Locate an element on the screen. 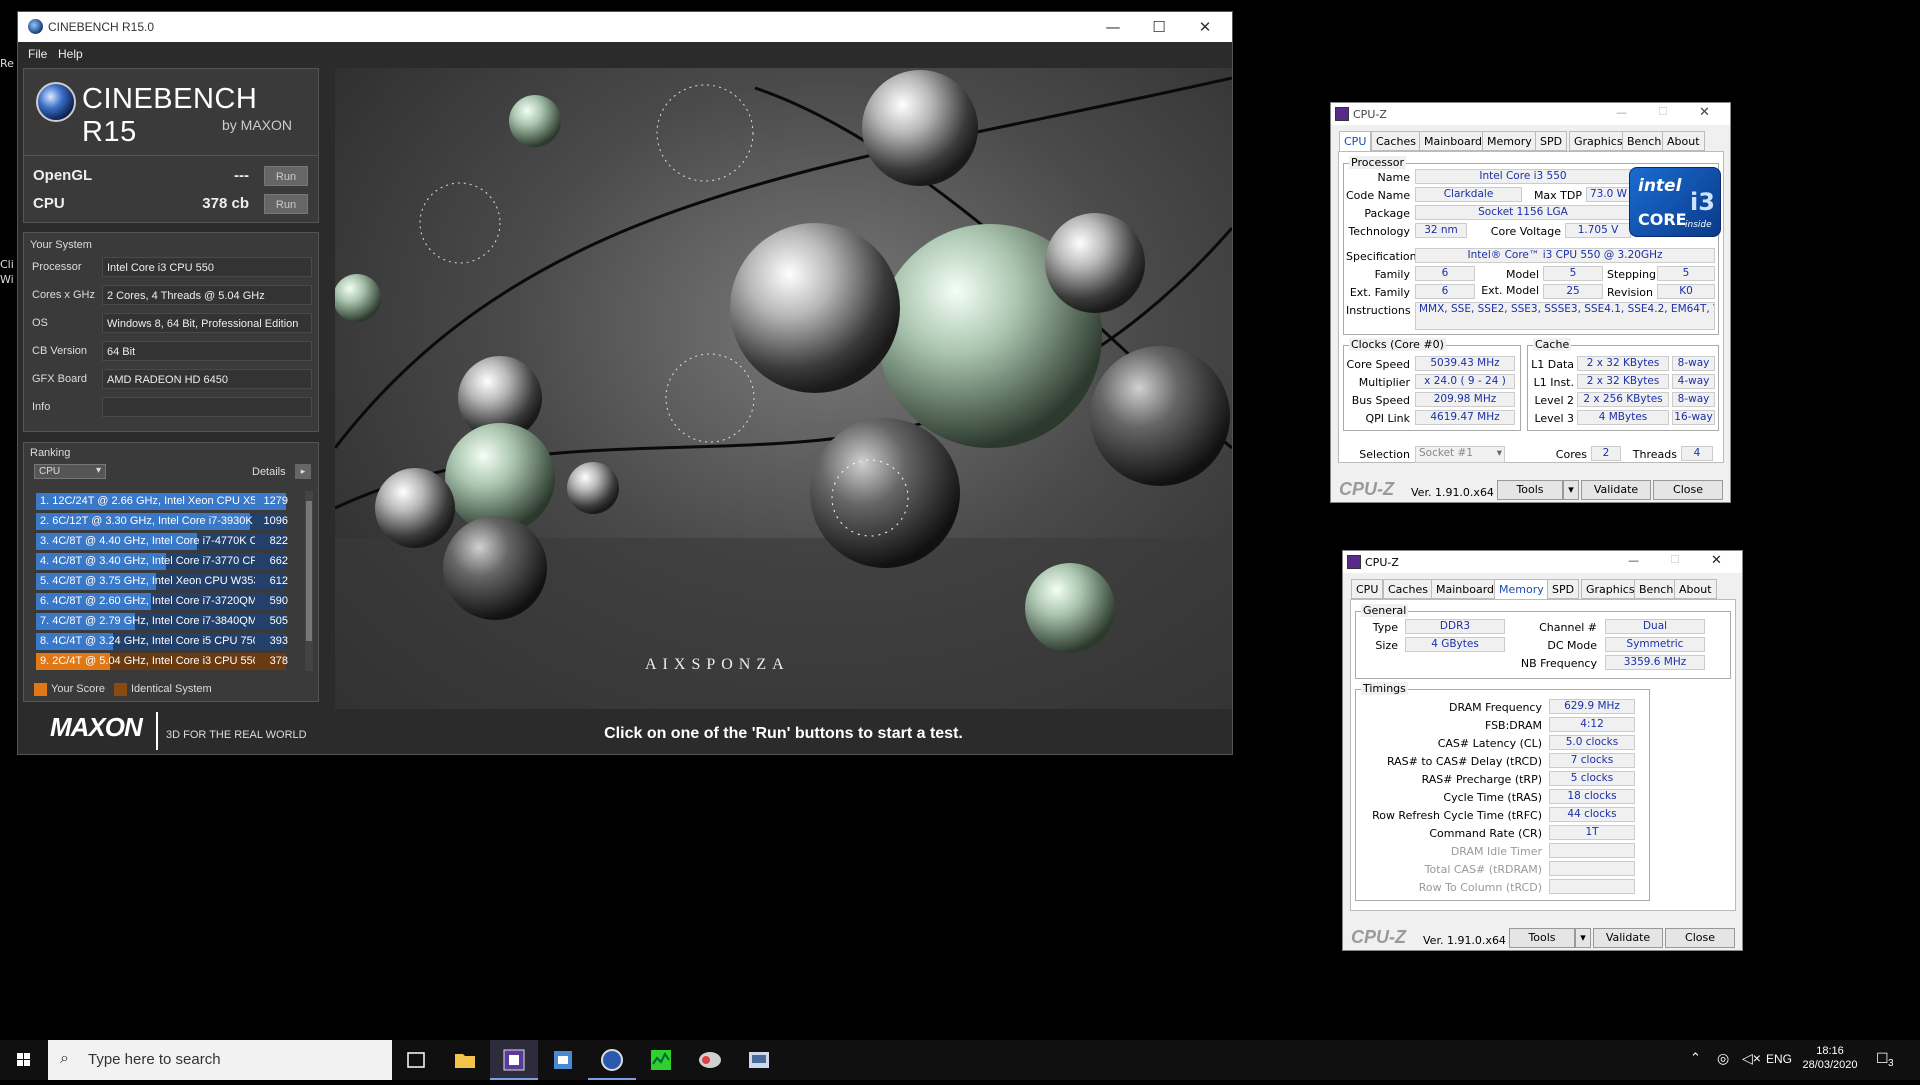 The image size is (1920, 1085). file-explorer-icon is located at coordinates (465, 1060).